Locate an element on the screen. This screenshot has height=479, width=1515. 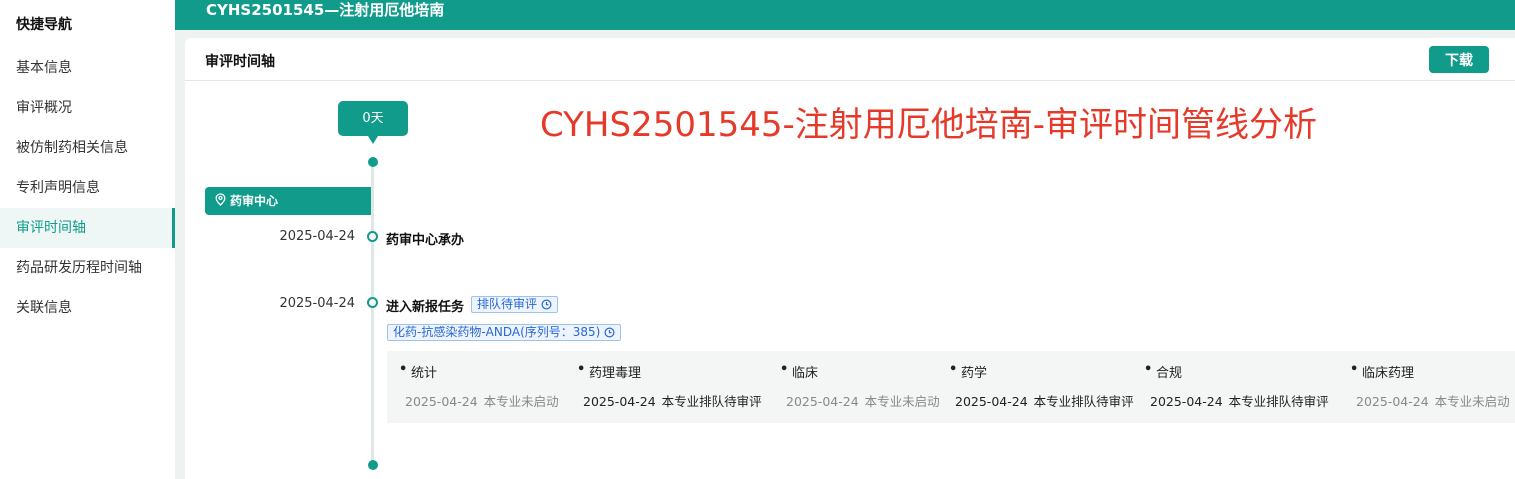
category-chip: 化药-抗感染药物-ANDA(序列号：385) is located at coordinates (504, 333).